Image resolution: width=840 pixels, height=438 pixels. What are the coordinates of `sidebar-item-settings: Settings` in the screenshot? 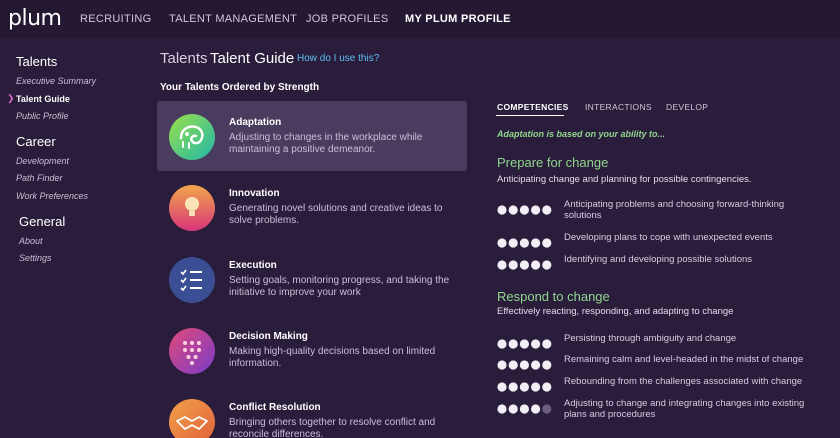 It's located at (35, 258).